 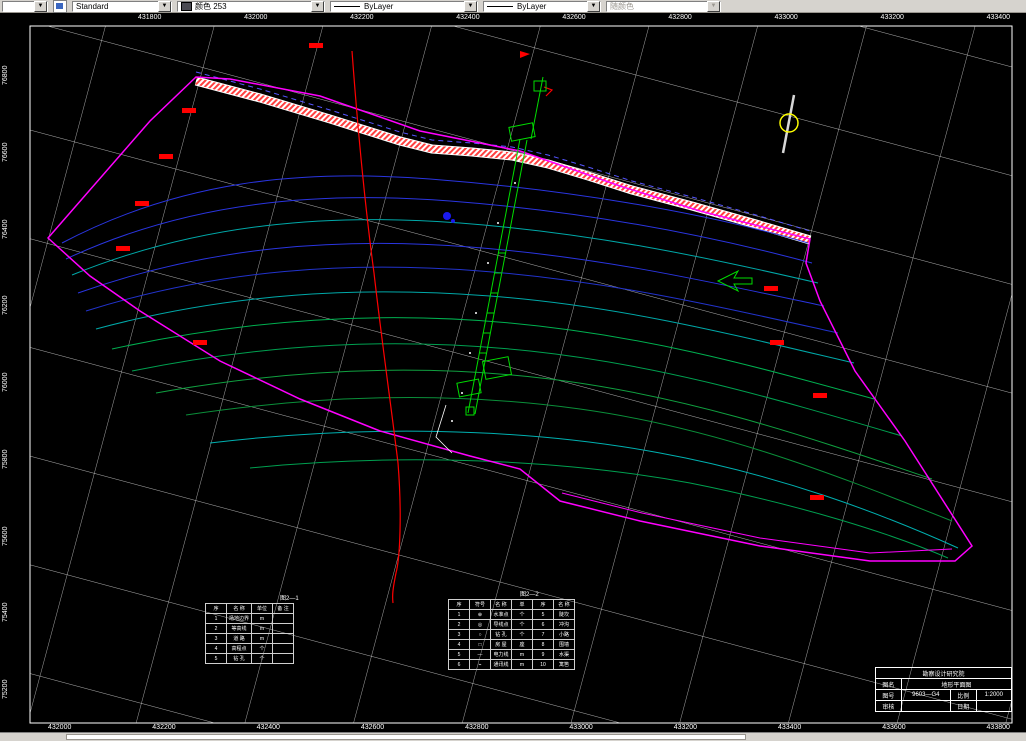 I want to click on linetype-sample-icon, so click(x=347, y=6).